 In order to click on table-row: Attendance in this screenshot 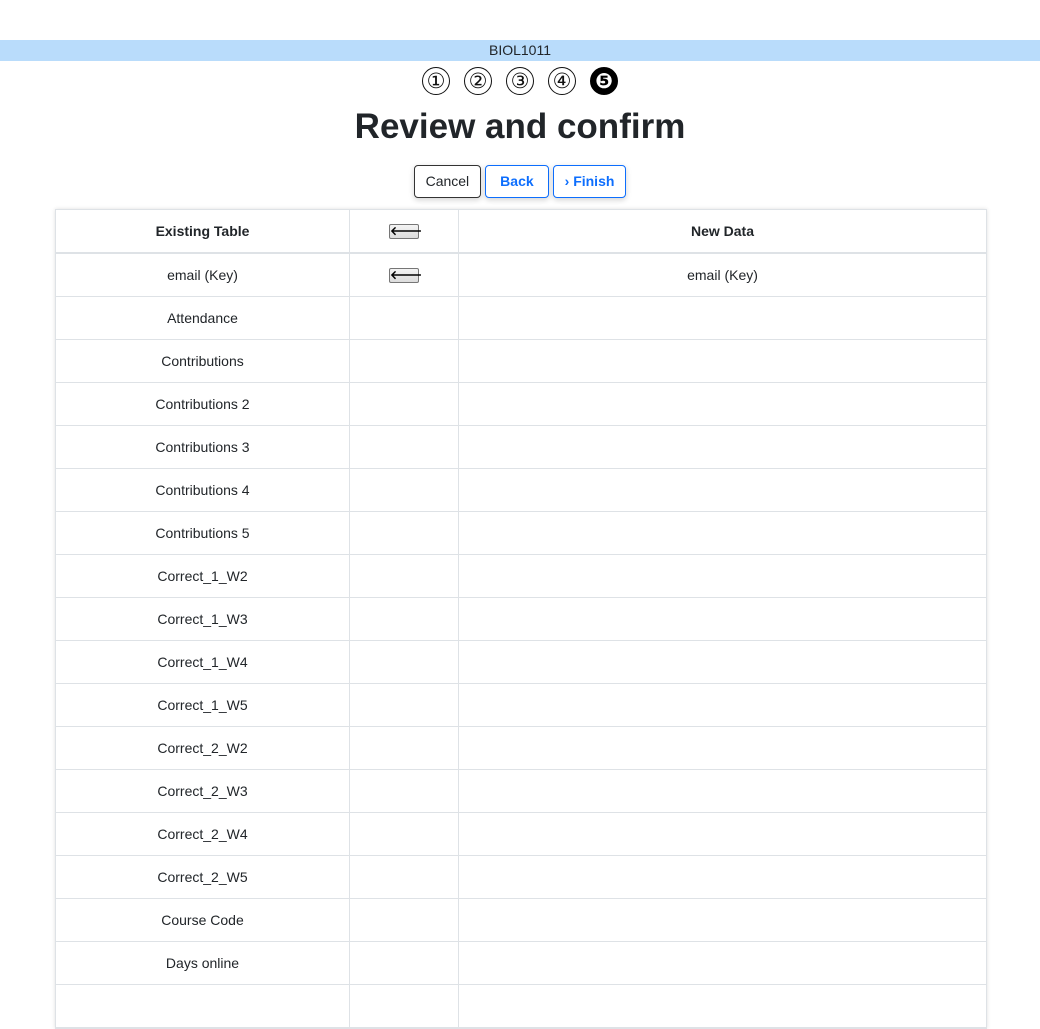, I will do `click(521, 318)`.